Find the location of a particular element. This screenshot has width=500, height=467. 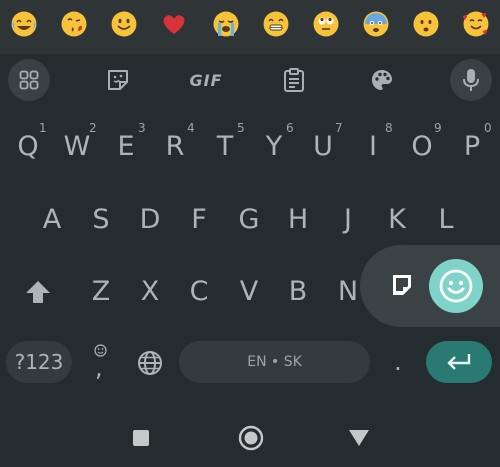

key-c: C is located at coordinates (199, 292).